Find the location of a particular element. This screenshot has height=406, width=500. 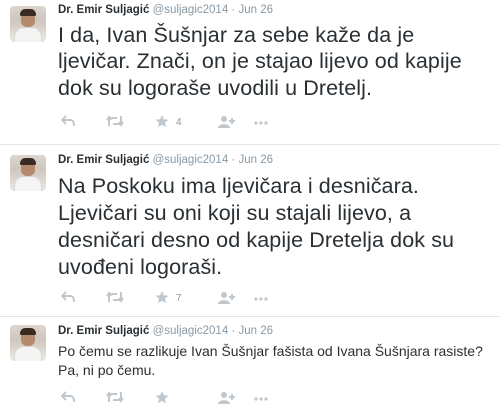

tweet-actions is located at coordinates (163, 398).